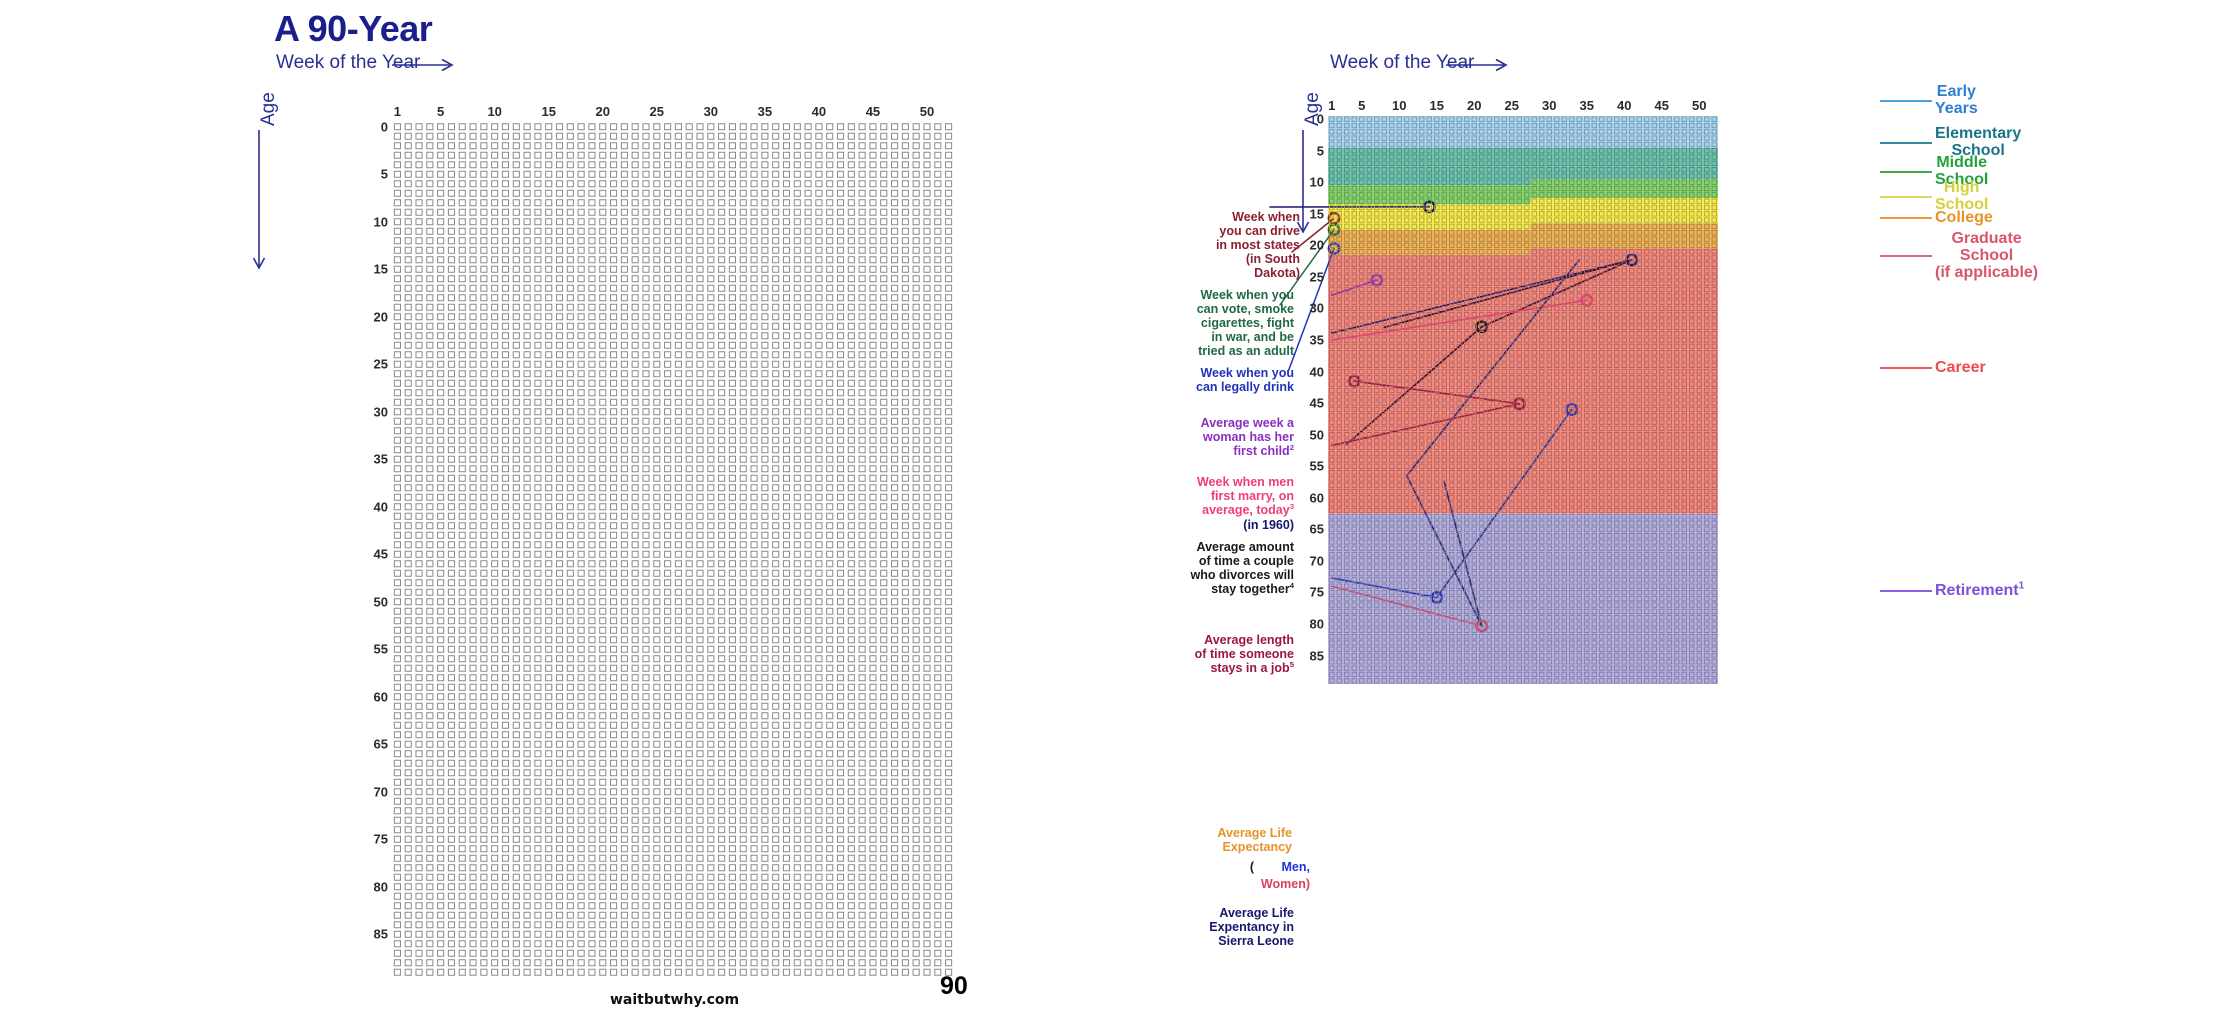 The height and width of the screenshot is (1012, 2236). I want to click on age-tick-right: 55, so click(1316, 466).